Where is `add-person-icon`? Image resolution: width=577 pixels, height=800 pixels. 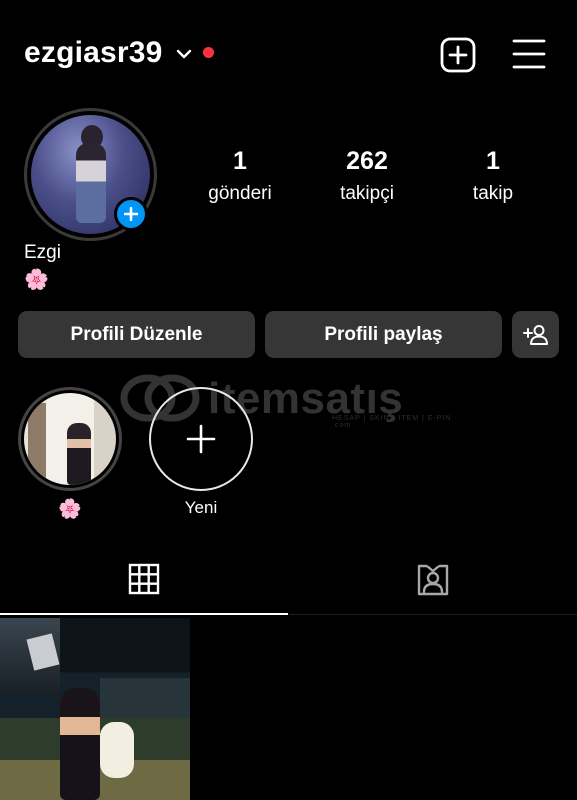 add-person-icon is located at coordinates (535, 334).